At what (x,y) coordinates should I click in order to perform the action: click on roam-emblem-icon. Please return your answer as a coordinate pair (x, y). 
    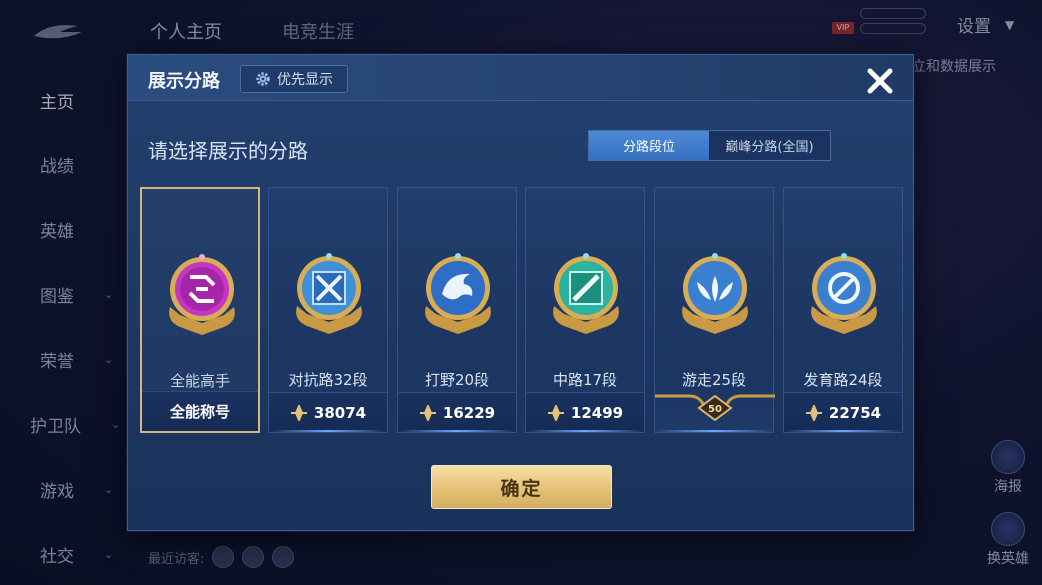
    Looking at the image, I should click on (715, 293).